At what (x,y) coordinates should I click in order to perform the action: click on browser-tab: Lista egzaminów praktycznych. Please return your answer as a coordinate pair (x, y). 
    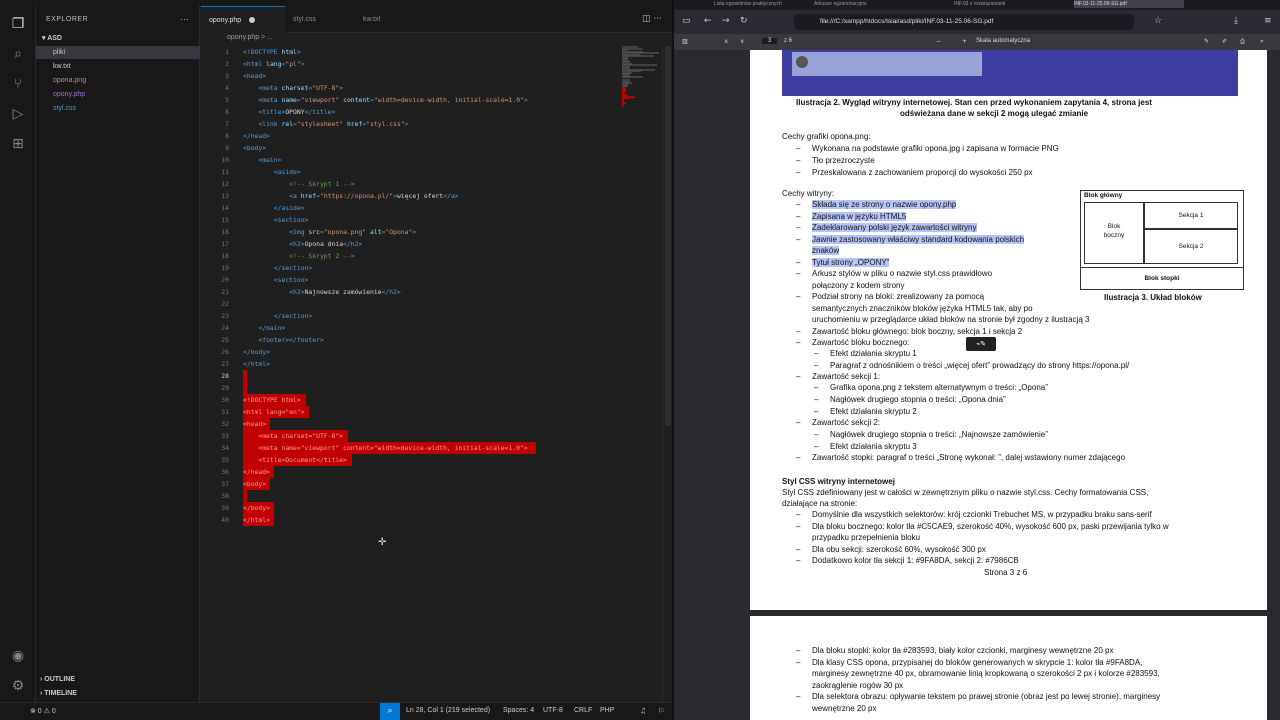
    Looking at the image, I should click on (759, 4).